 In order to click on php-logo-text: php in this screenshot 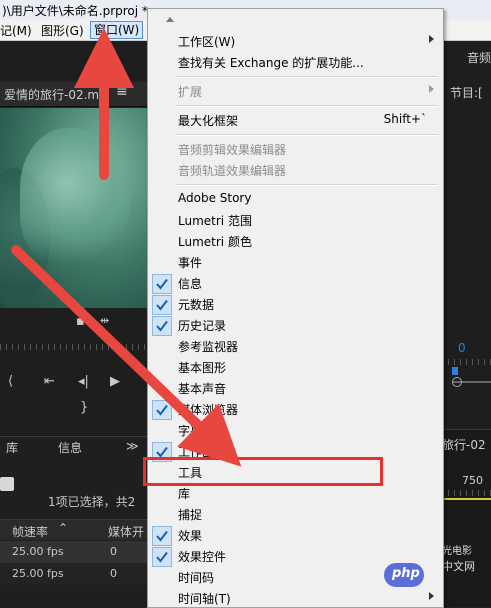, I will do `click(406, 573)`.